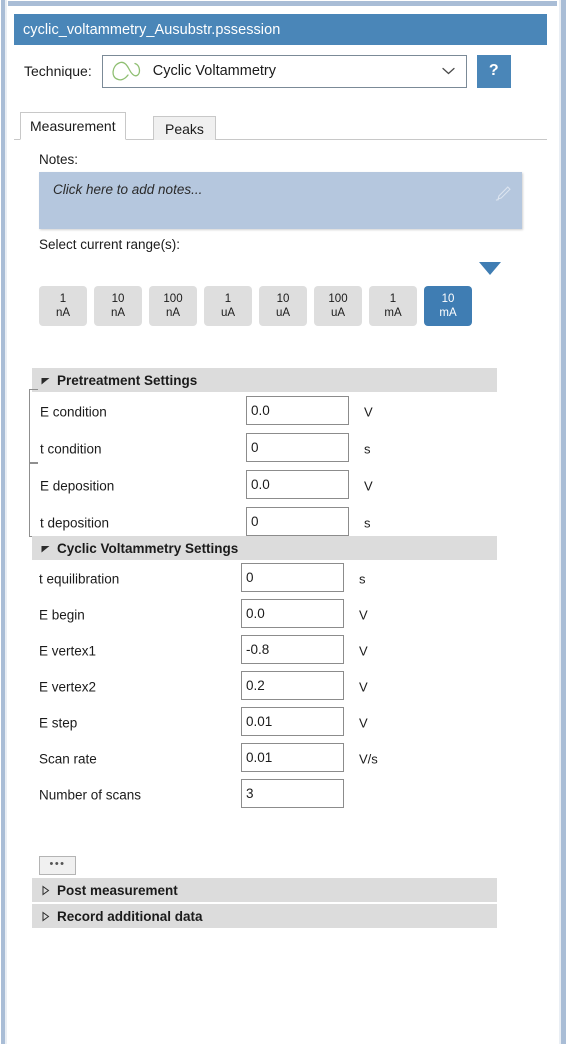 The width and height of the screenshot is (567, 1044). I want to click on help-button: ?, so click(493, 71).